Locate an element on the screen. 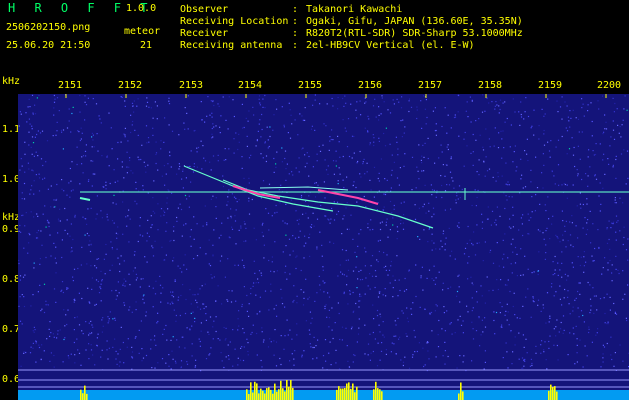  x-tick-label: 2157 is located at coordinates (430, 85).